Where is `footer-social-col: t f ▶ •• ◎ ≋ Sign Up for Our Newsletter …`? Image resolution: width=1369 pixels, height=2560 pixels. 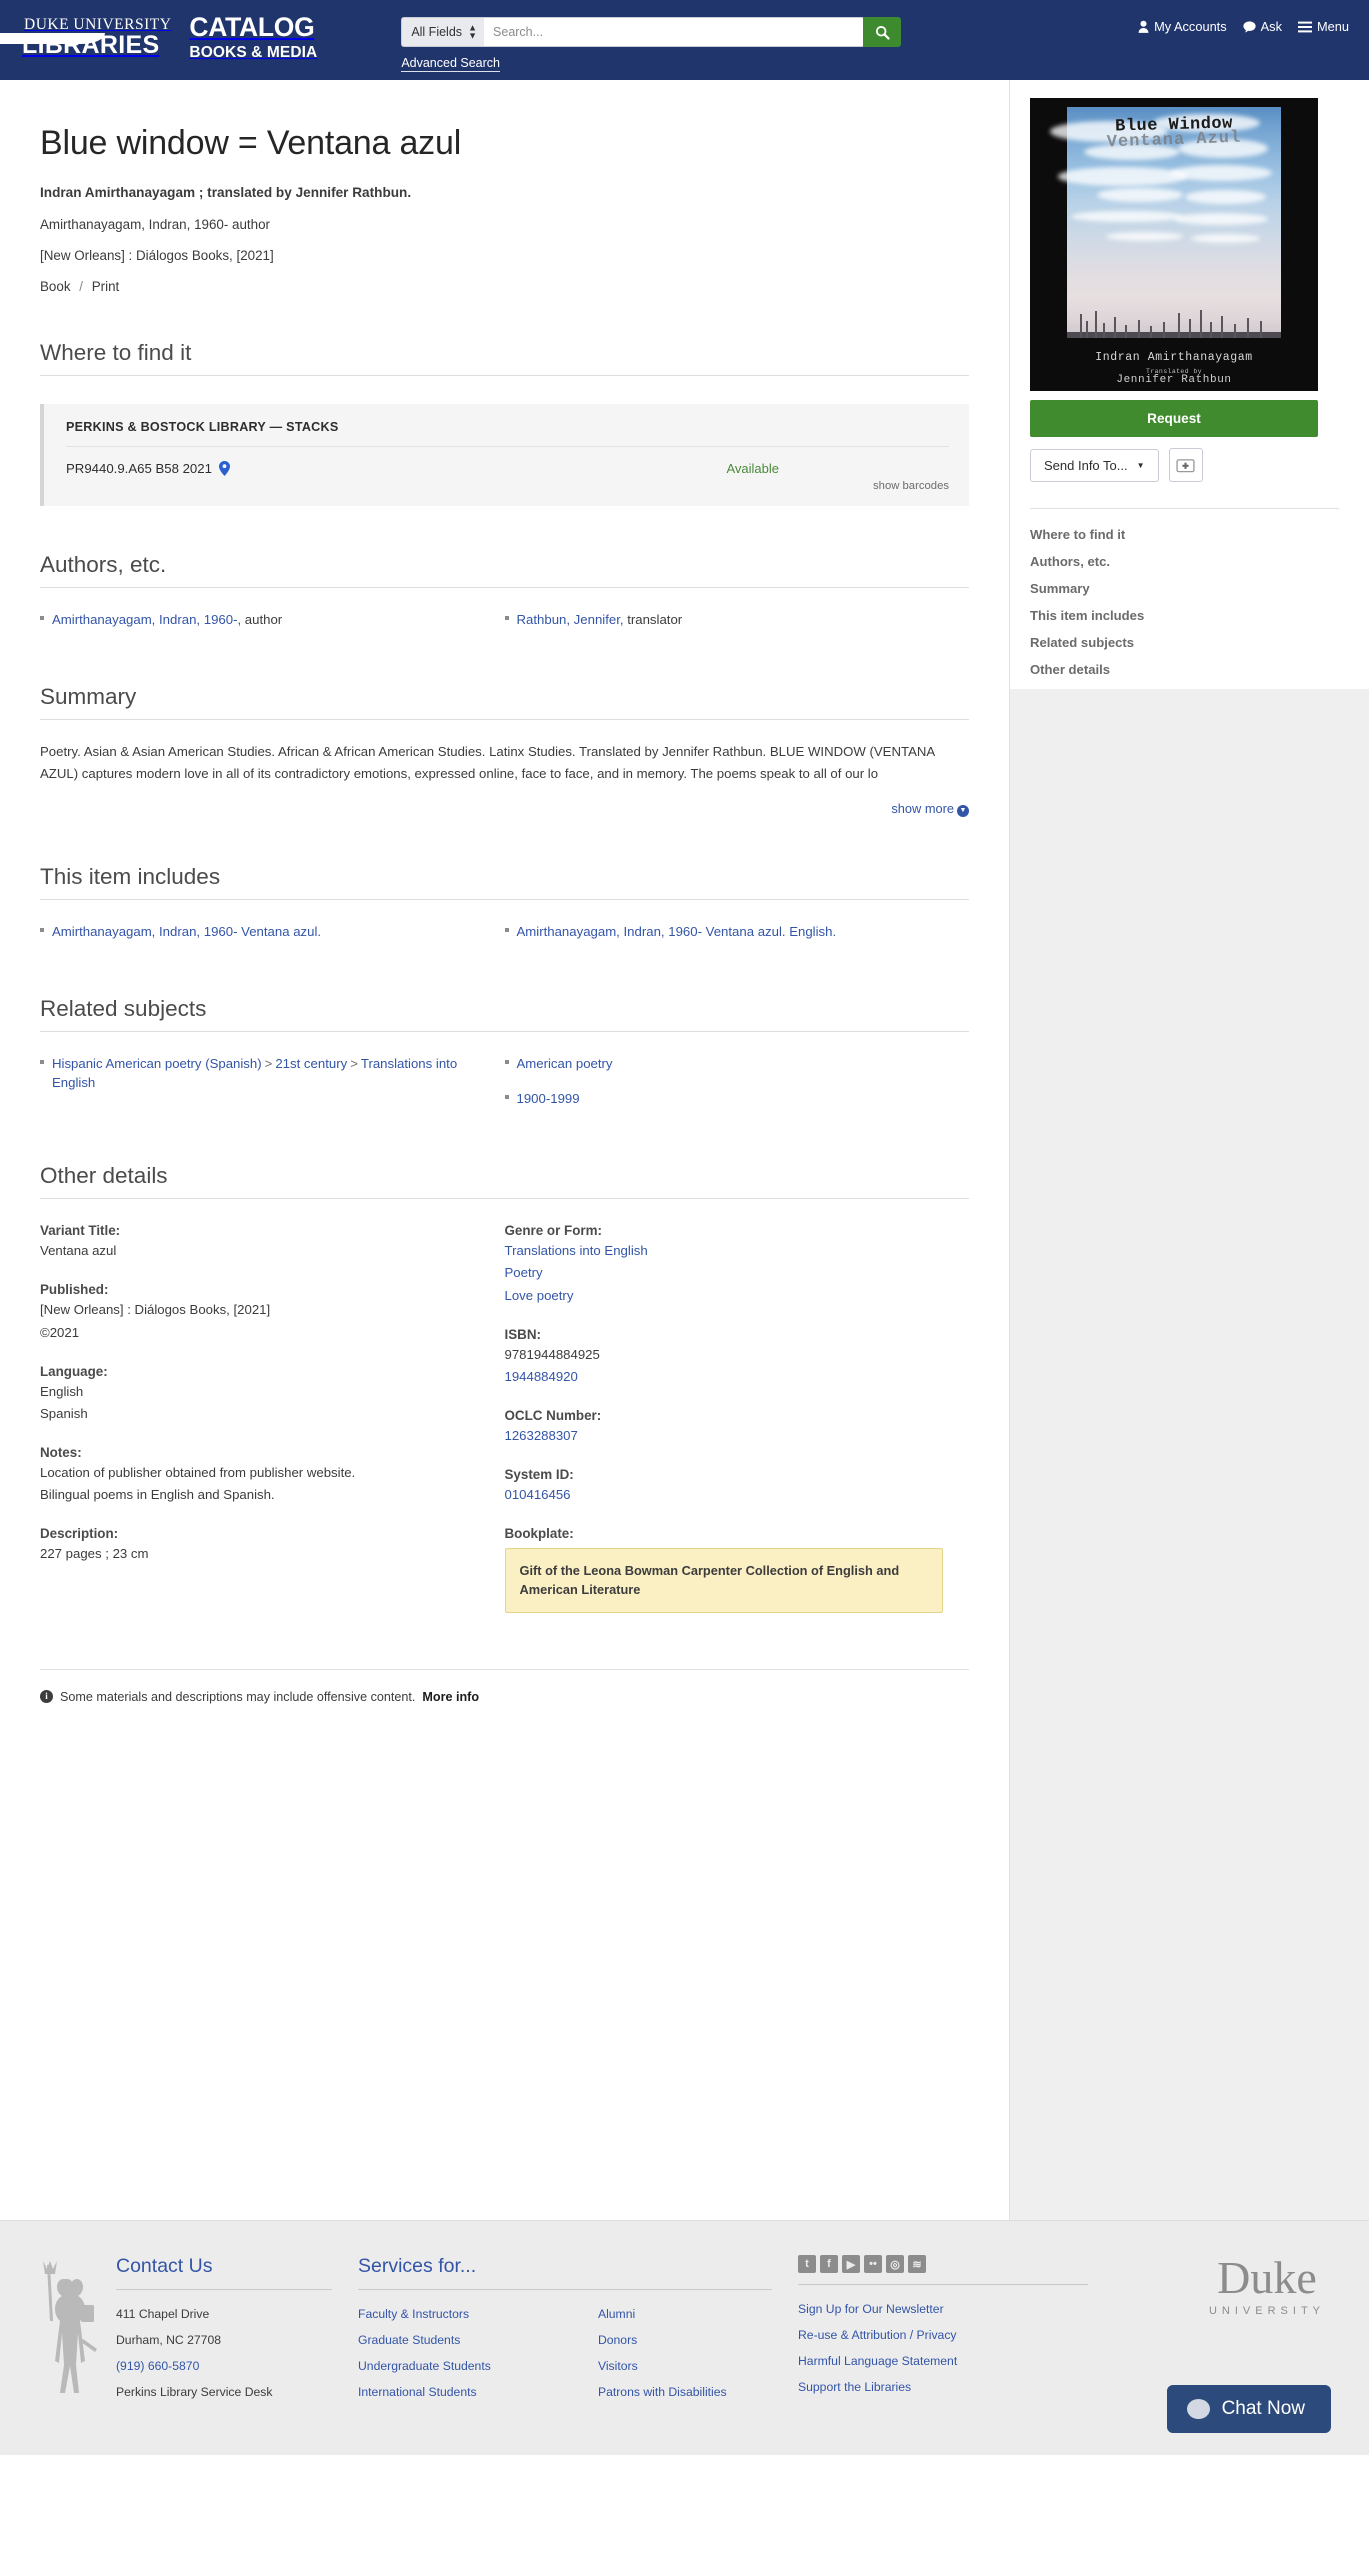 footer-social-col: t f ▶ •• ◎ ≋ Sign Up for Our Newsletter … is located at coordinates (956, 2333).